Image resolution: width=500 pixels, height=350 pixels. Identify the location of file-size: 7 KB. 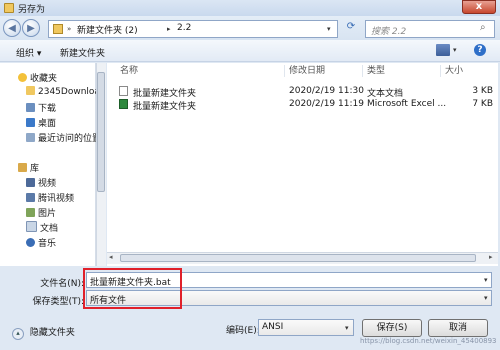
(482, 104).